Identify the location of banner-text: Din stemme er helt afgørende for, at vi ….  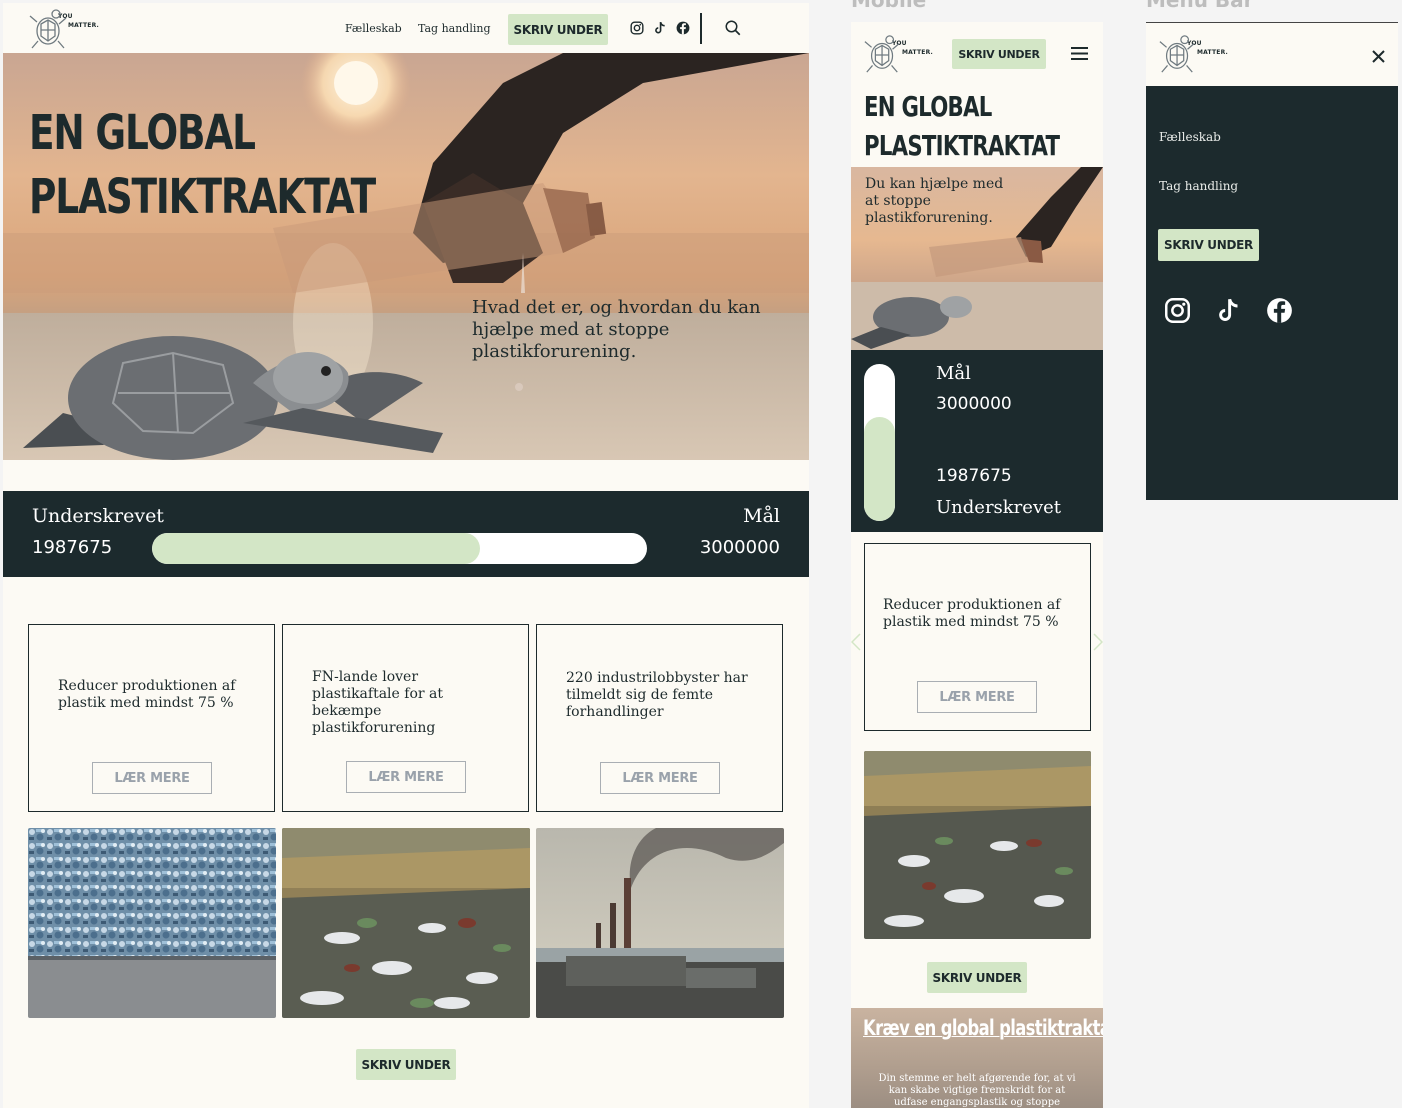
(977, 1090).